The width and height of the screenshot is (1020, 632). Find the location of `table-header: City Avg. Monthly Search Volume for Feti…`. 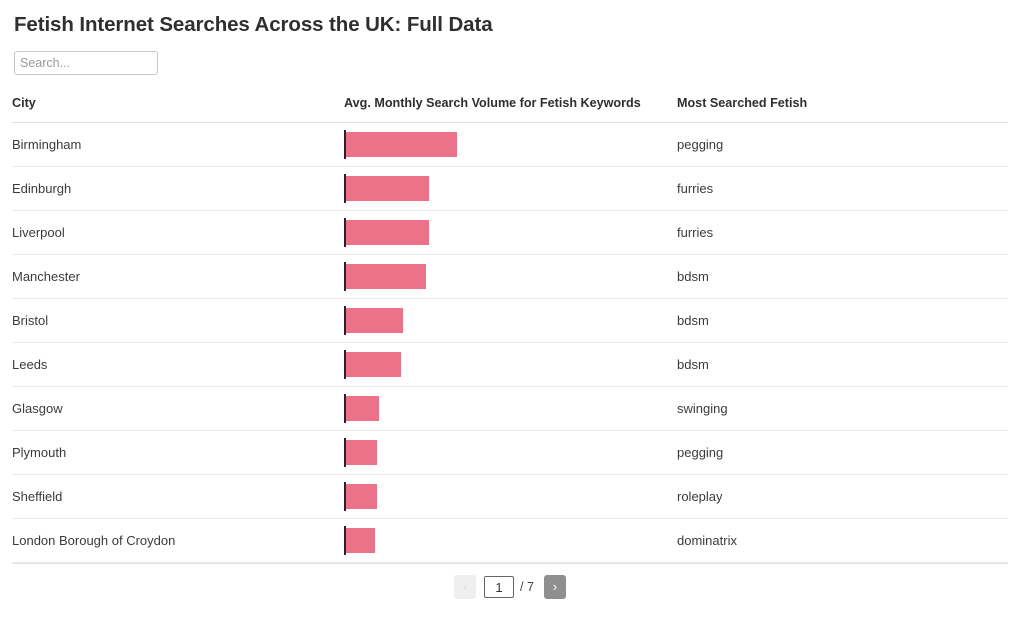

table-header: City Avg. Monthly Search Volume for Feti… is located at coordinates (510, 109).